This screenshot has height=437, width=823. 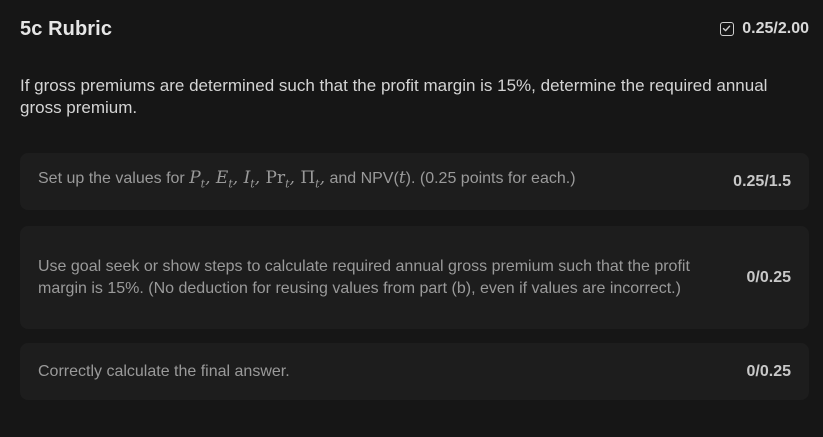 What do you see at coordinates (727, 29) in the screenshot?
I see `checkbox-check-icon` at bounding box center [727, 29].